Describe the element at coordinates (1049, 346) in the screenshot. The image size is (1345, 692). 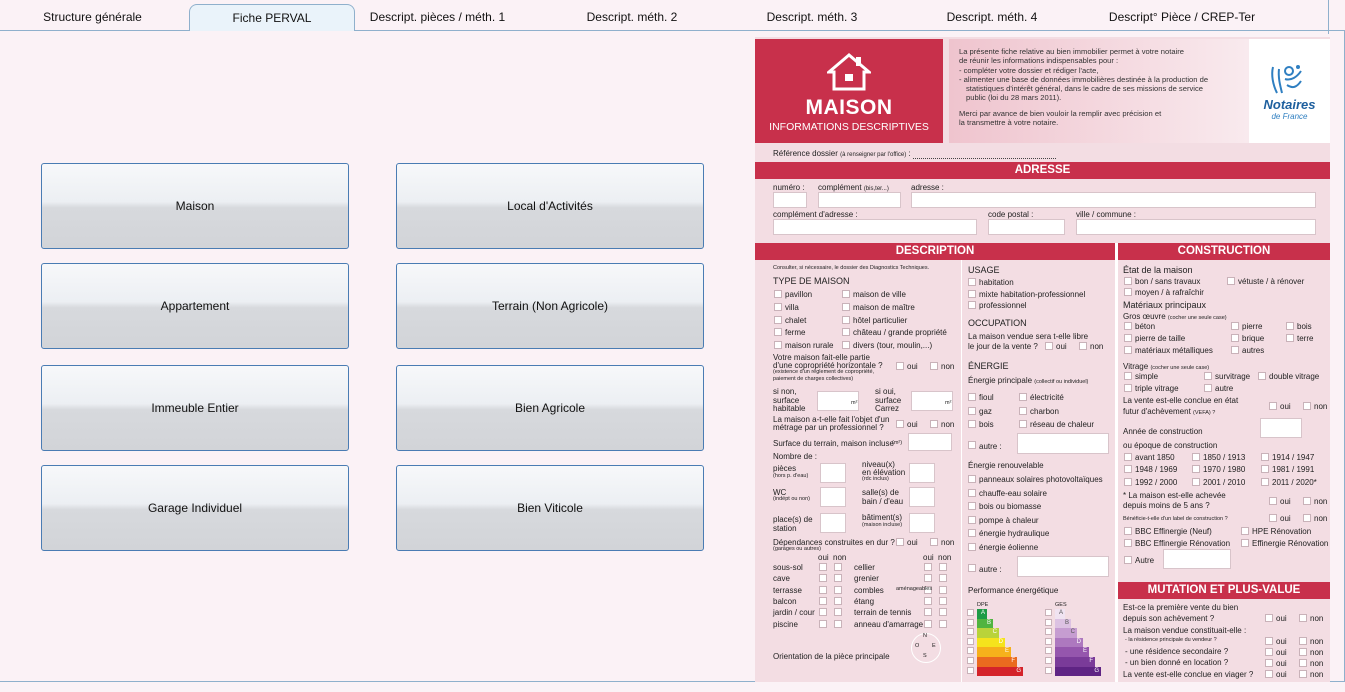
I see `checkbox-occupation-oui` at that location.